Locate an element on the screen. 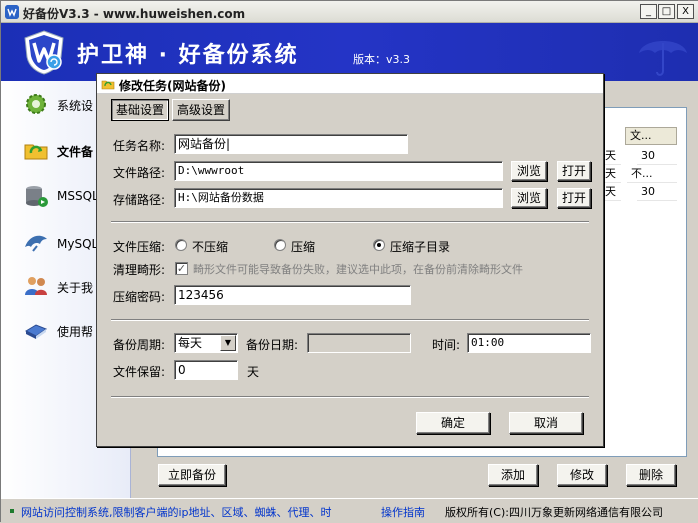 This screenshot has height=523, width=698. radio-label: 压缩子目录 is located at coordinates (420, 247).